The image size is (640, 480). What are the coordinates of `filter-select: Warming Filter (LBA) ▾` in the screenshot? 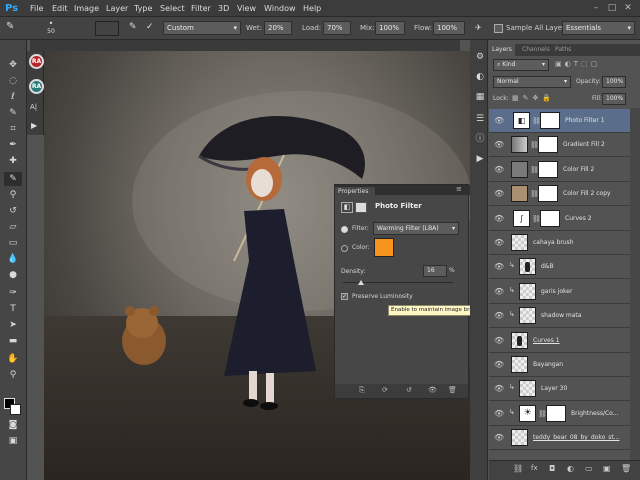 It's located at (416, 228).